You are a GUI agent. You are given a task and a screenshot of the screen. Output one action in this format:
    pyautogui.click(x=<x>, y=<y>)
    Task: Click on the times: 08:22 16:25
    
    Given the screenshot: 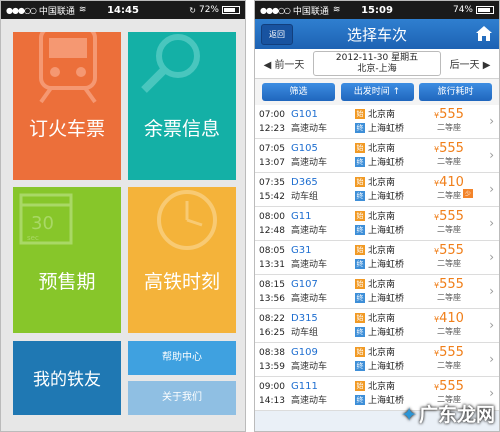 What is the action you would take?
    pyautogui.click(x=272, y=326)
    